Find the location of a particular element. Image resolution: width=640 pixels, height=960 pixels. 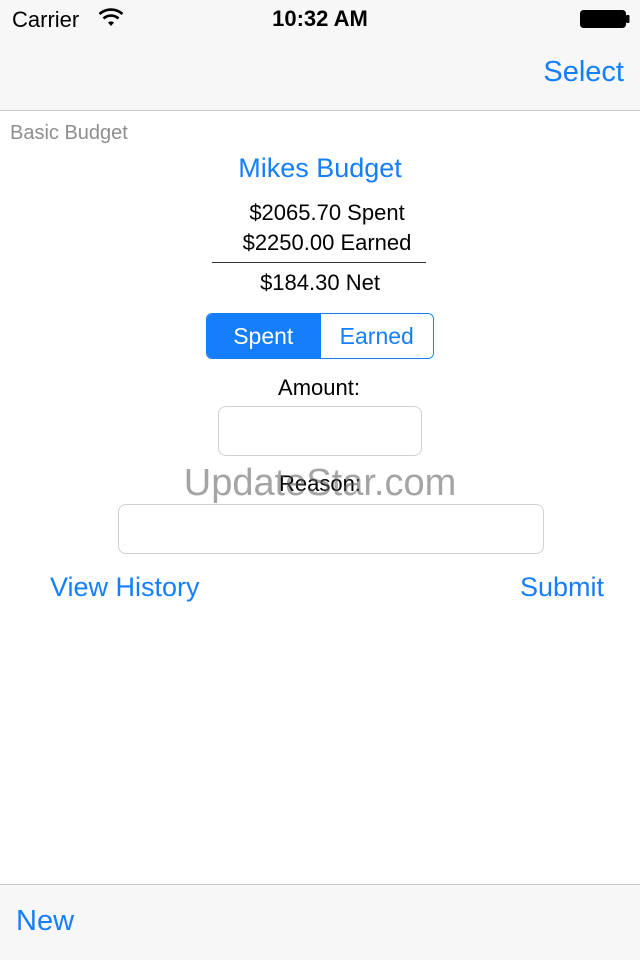

status-bar: Carrier 10:32 AM is located at coordinates (320, 20).